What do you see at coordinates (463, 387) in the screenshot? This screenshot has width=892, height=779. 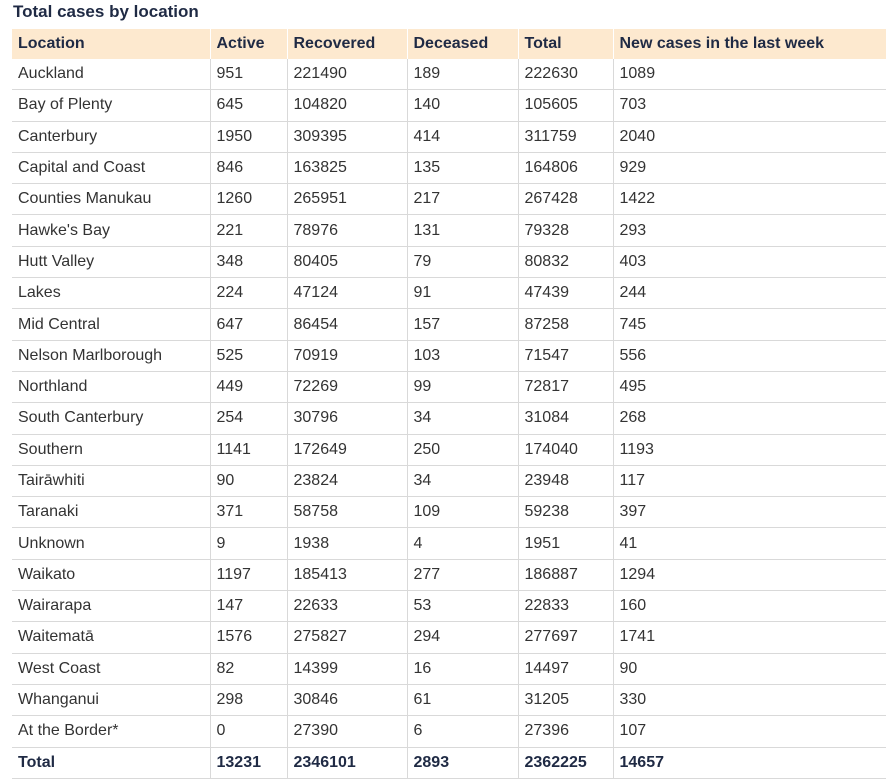 I see `deceased-cell: 99` at bounding box center [463, 387].